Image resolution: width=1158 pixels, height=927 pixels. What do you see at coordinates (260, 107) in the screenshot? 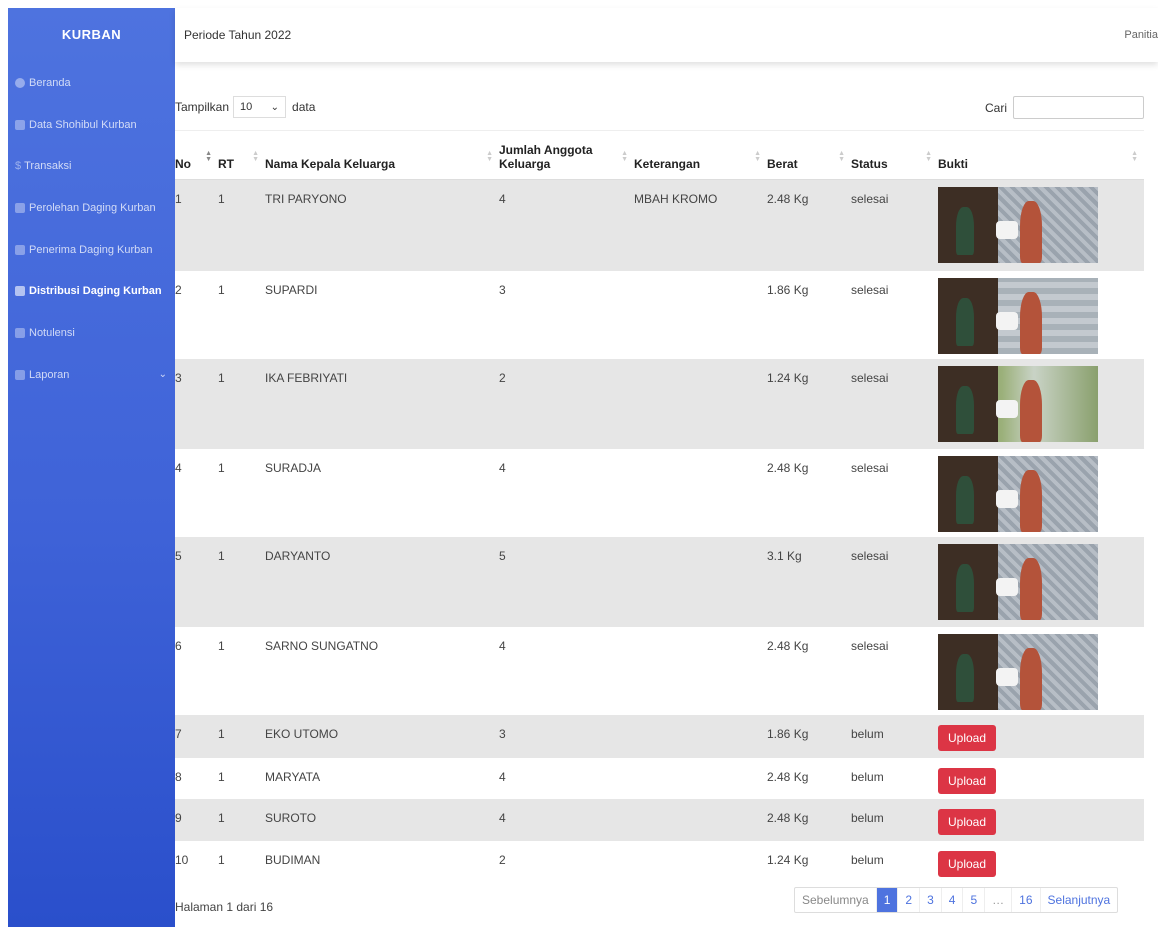
I see `page-length-select: 10 ⌄` at bounding box center [260, 107].